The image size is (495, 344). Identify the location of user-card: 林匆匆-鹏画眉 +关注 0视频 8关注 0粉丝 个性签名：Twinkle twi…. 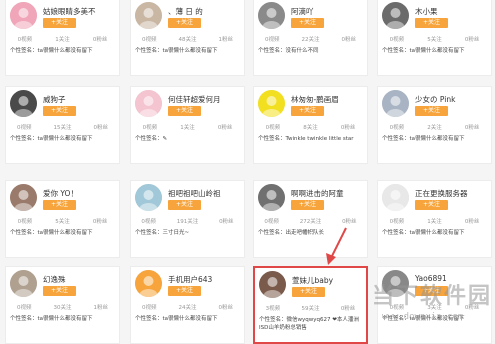
(310, 125).